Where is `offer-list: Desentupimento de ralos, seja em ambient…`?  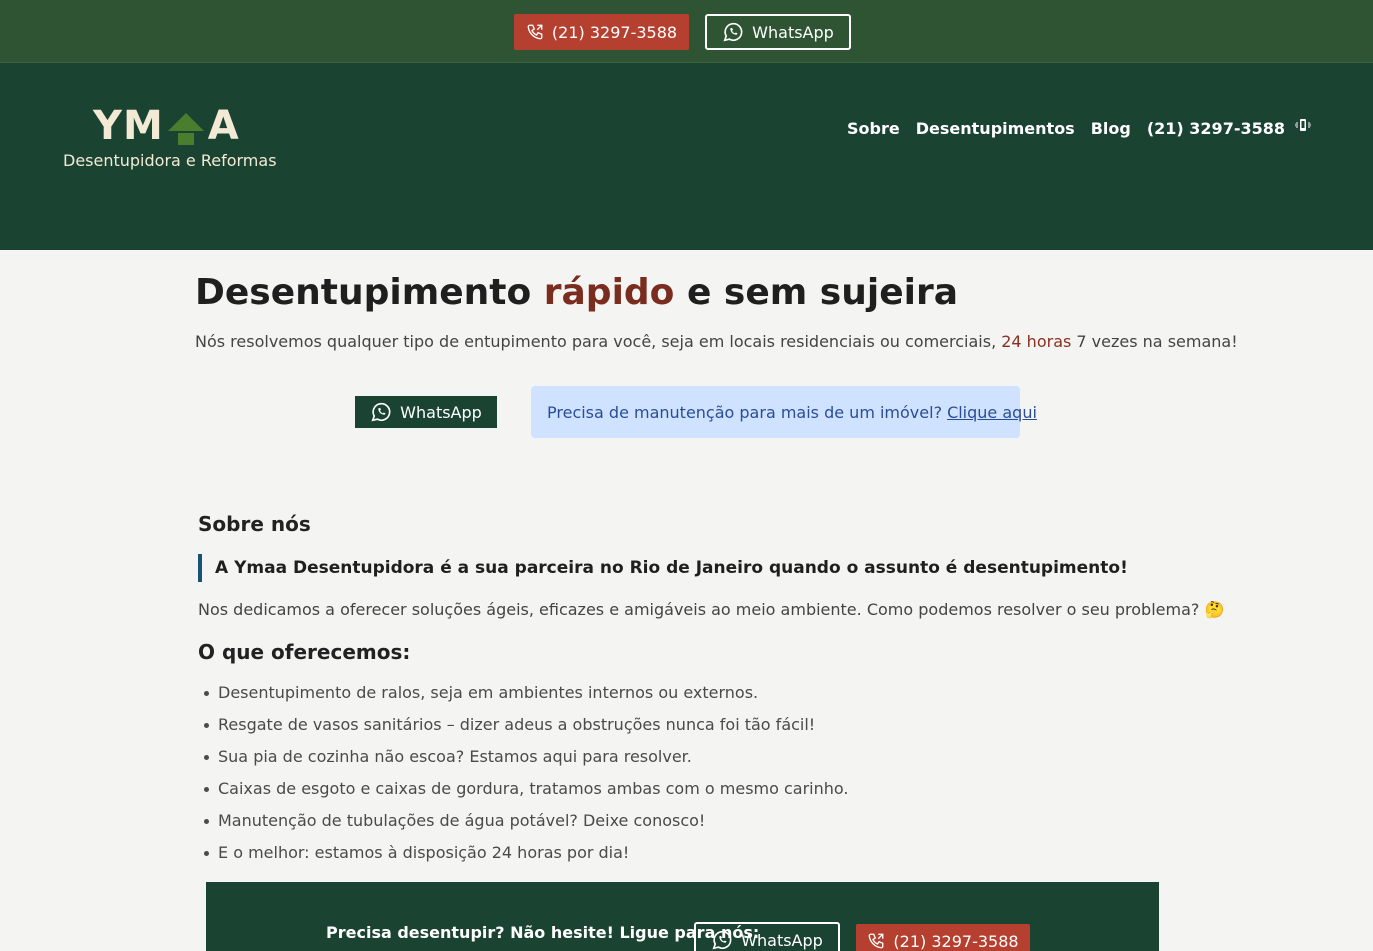
offer-list: Desentupimento de ralos, seja em ambient… is located at coordinates (526, 779).